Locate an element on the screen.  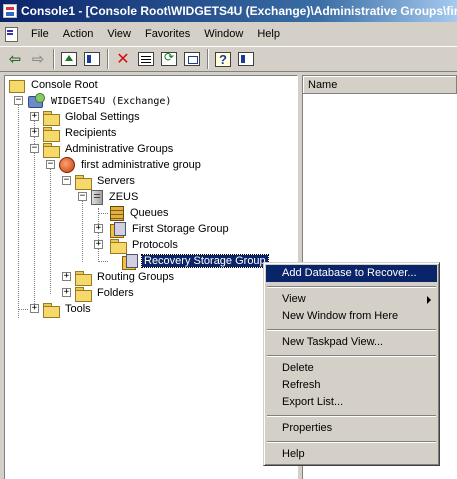
export-list-icon is located at coordinates (192, 59).